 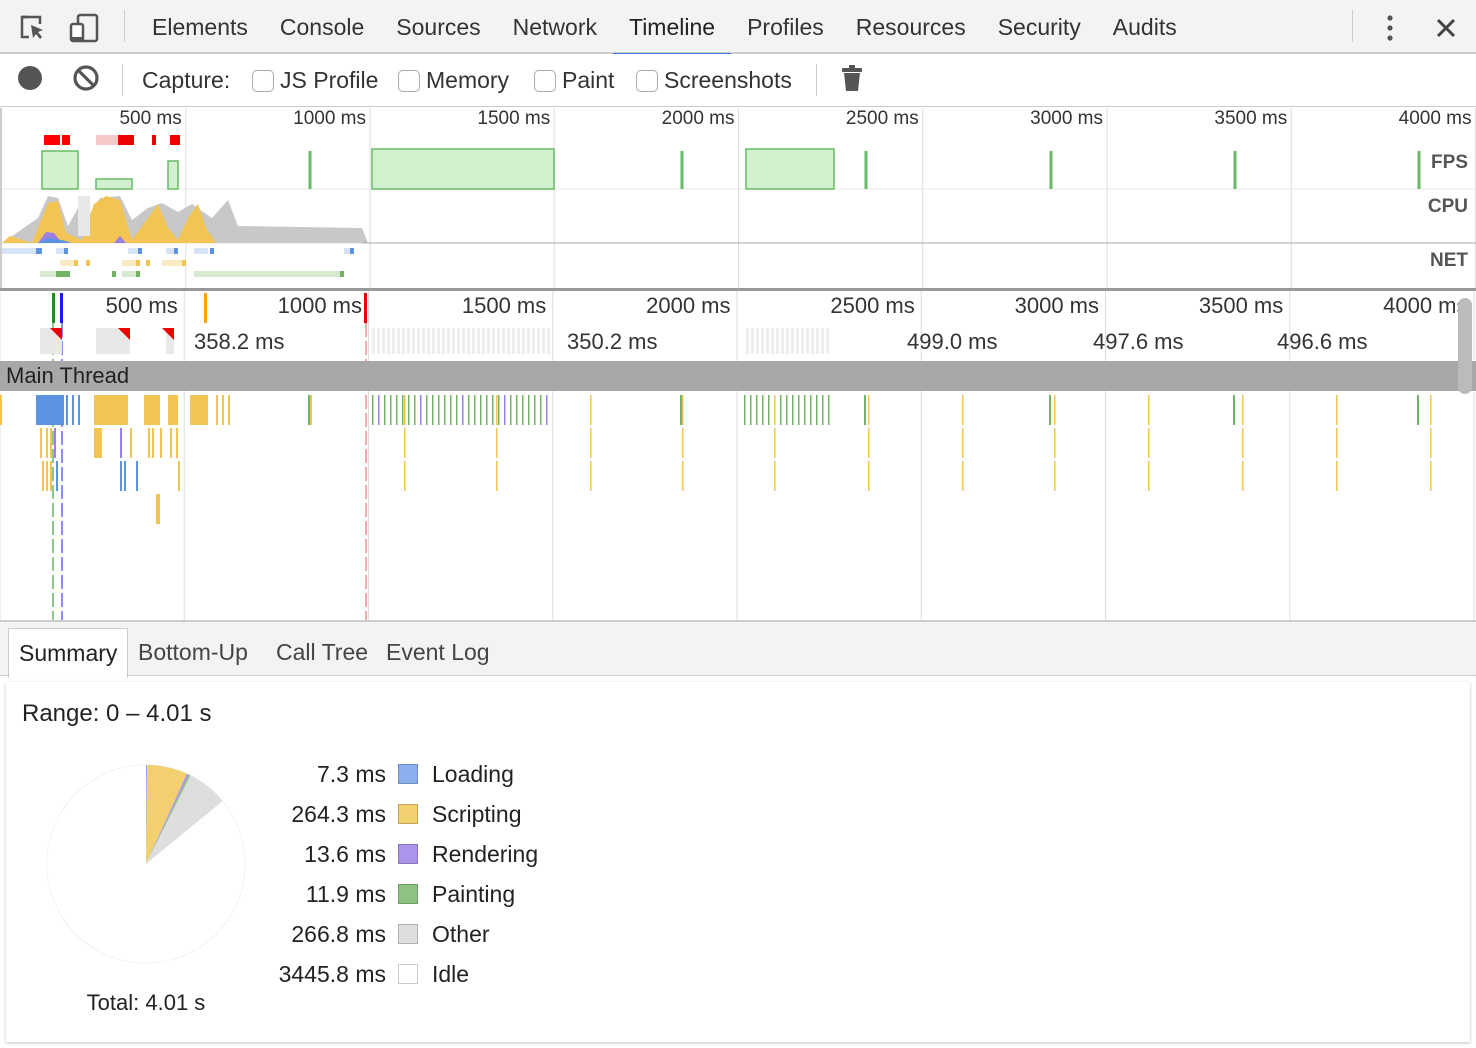 What do you see at coordinates (714, 80) in the screenshot?
I see `screenshots-checkbox: Screenshots` at bounding box center [714, 80].